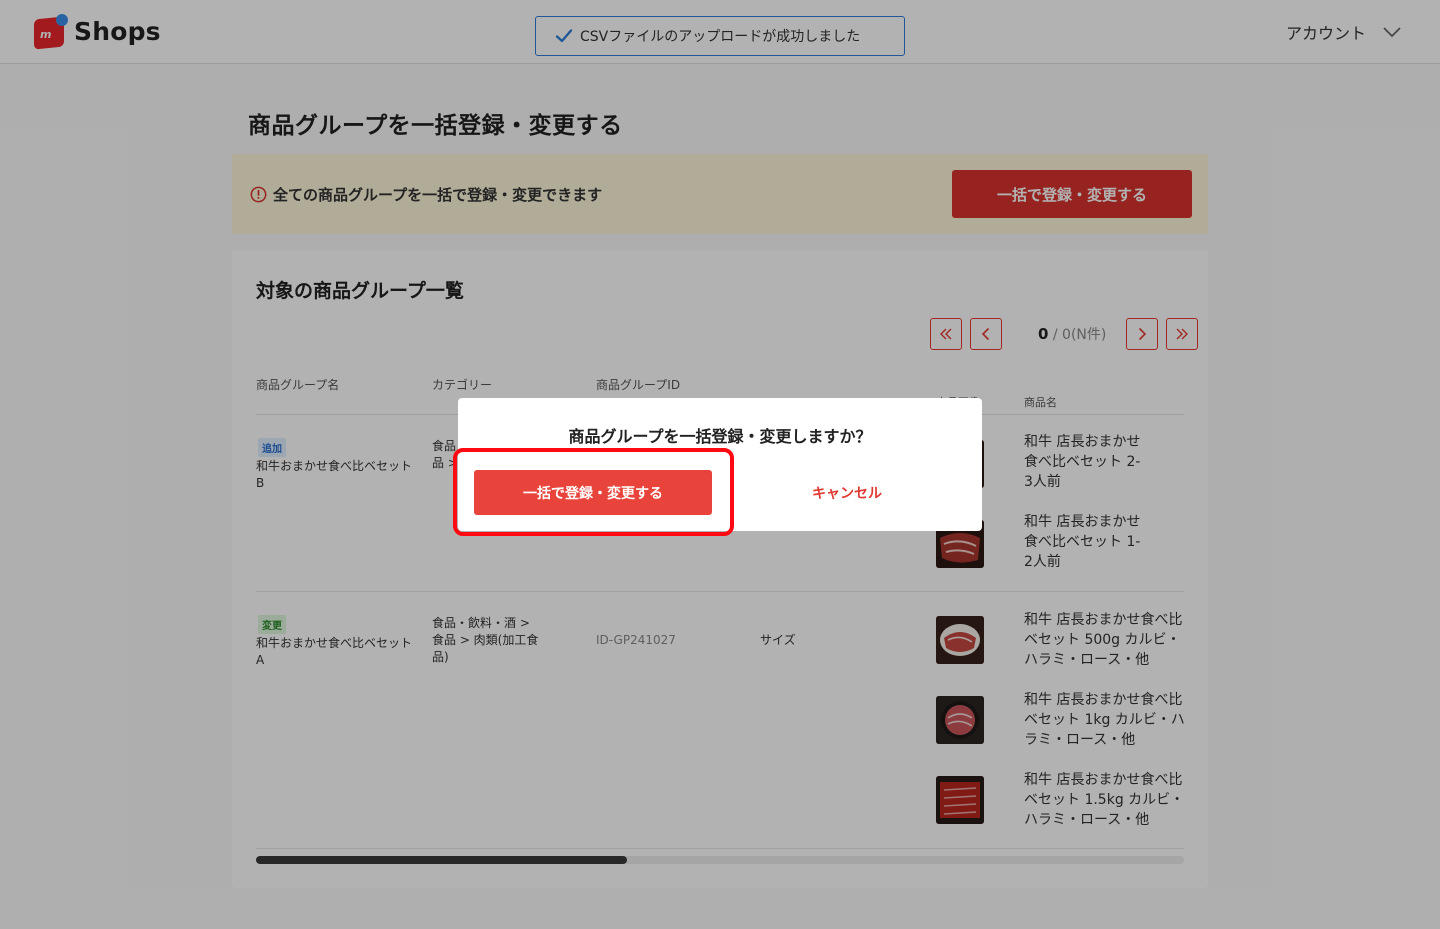 The width and height of the screenshot is (1440, 929). Describe the element at coordinates (593, 492) in the screenshot. I see `highlight-annotation-frame` at that location.